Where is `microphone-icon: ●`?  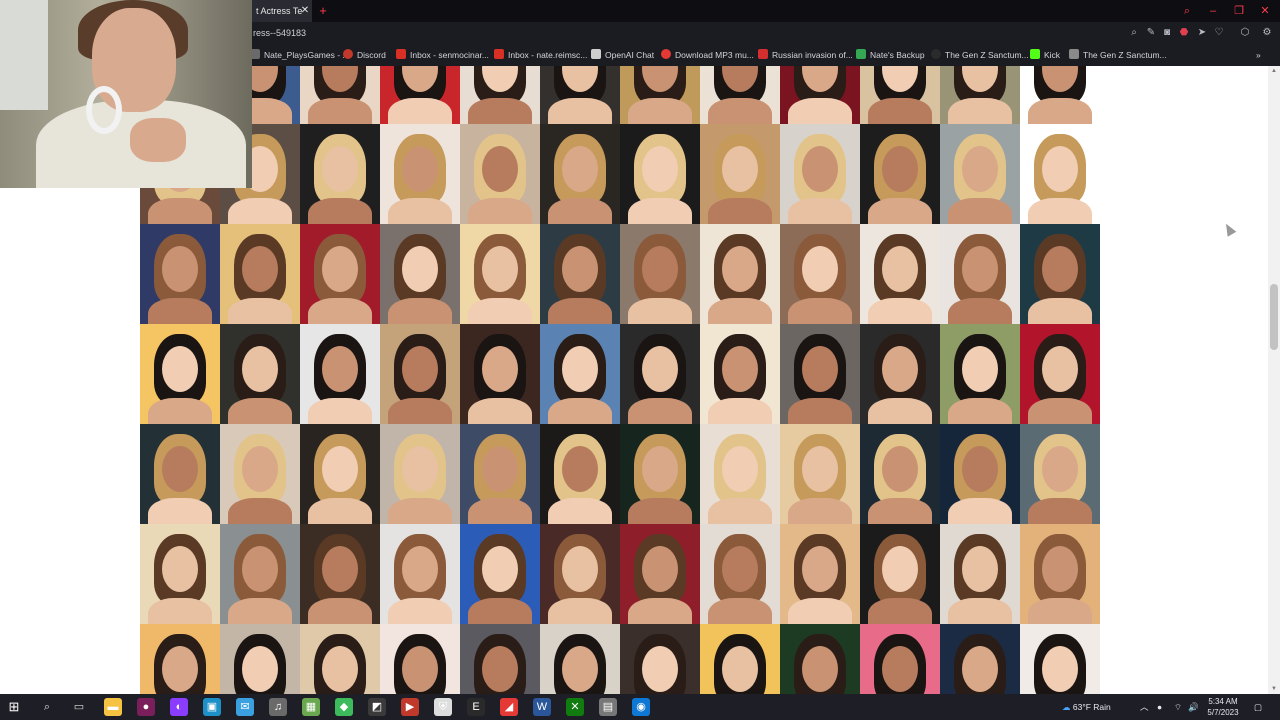
microphone-icon: ● is located at coordinates (1159, 707).